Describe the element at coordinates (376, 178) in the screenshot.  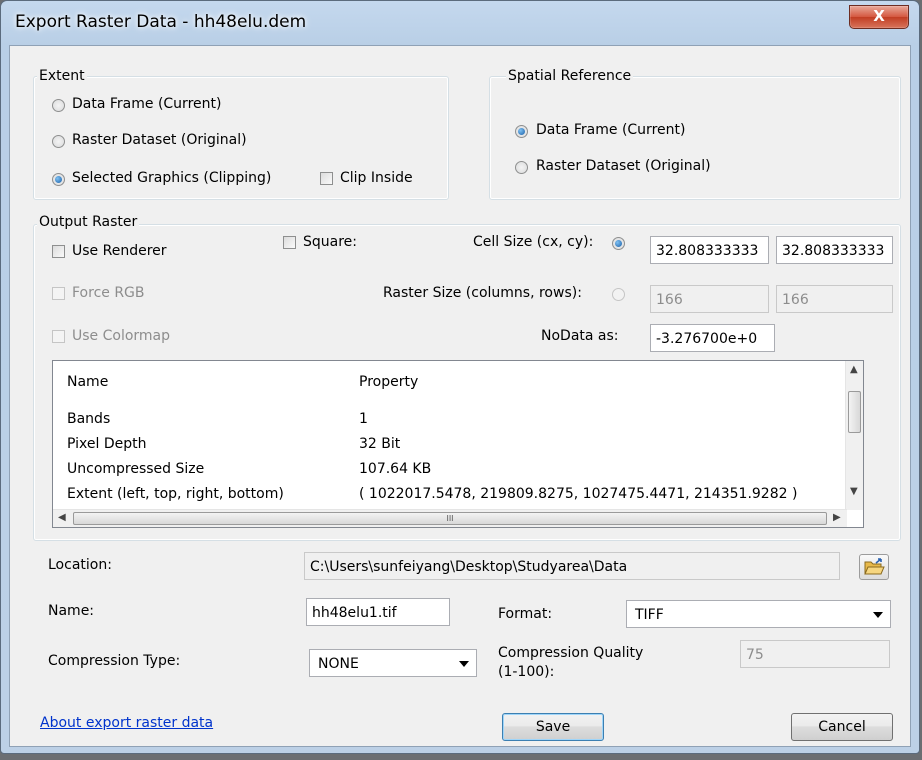
I see `clip-inside-label: Clip Inside` at that location.